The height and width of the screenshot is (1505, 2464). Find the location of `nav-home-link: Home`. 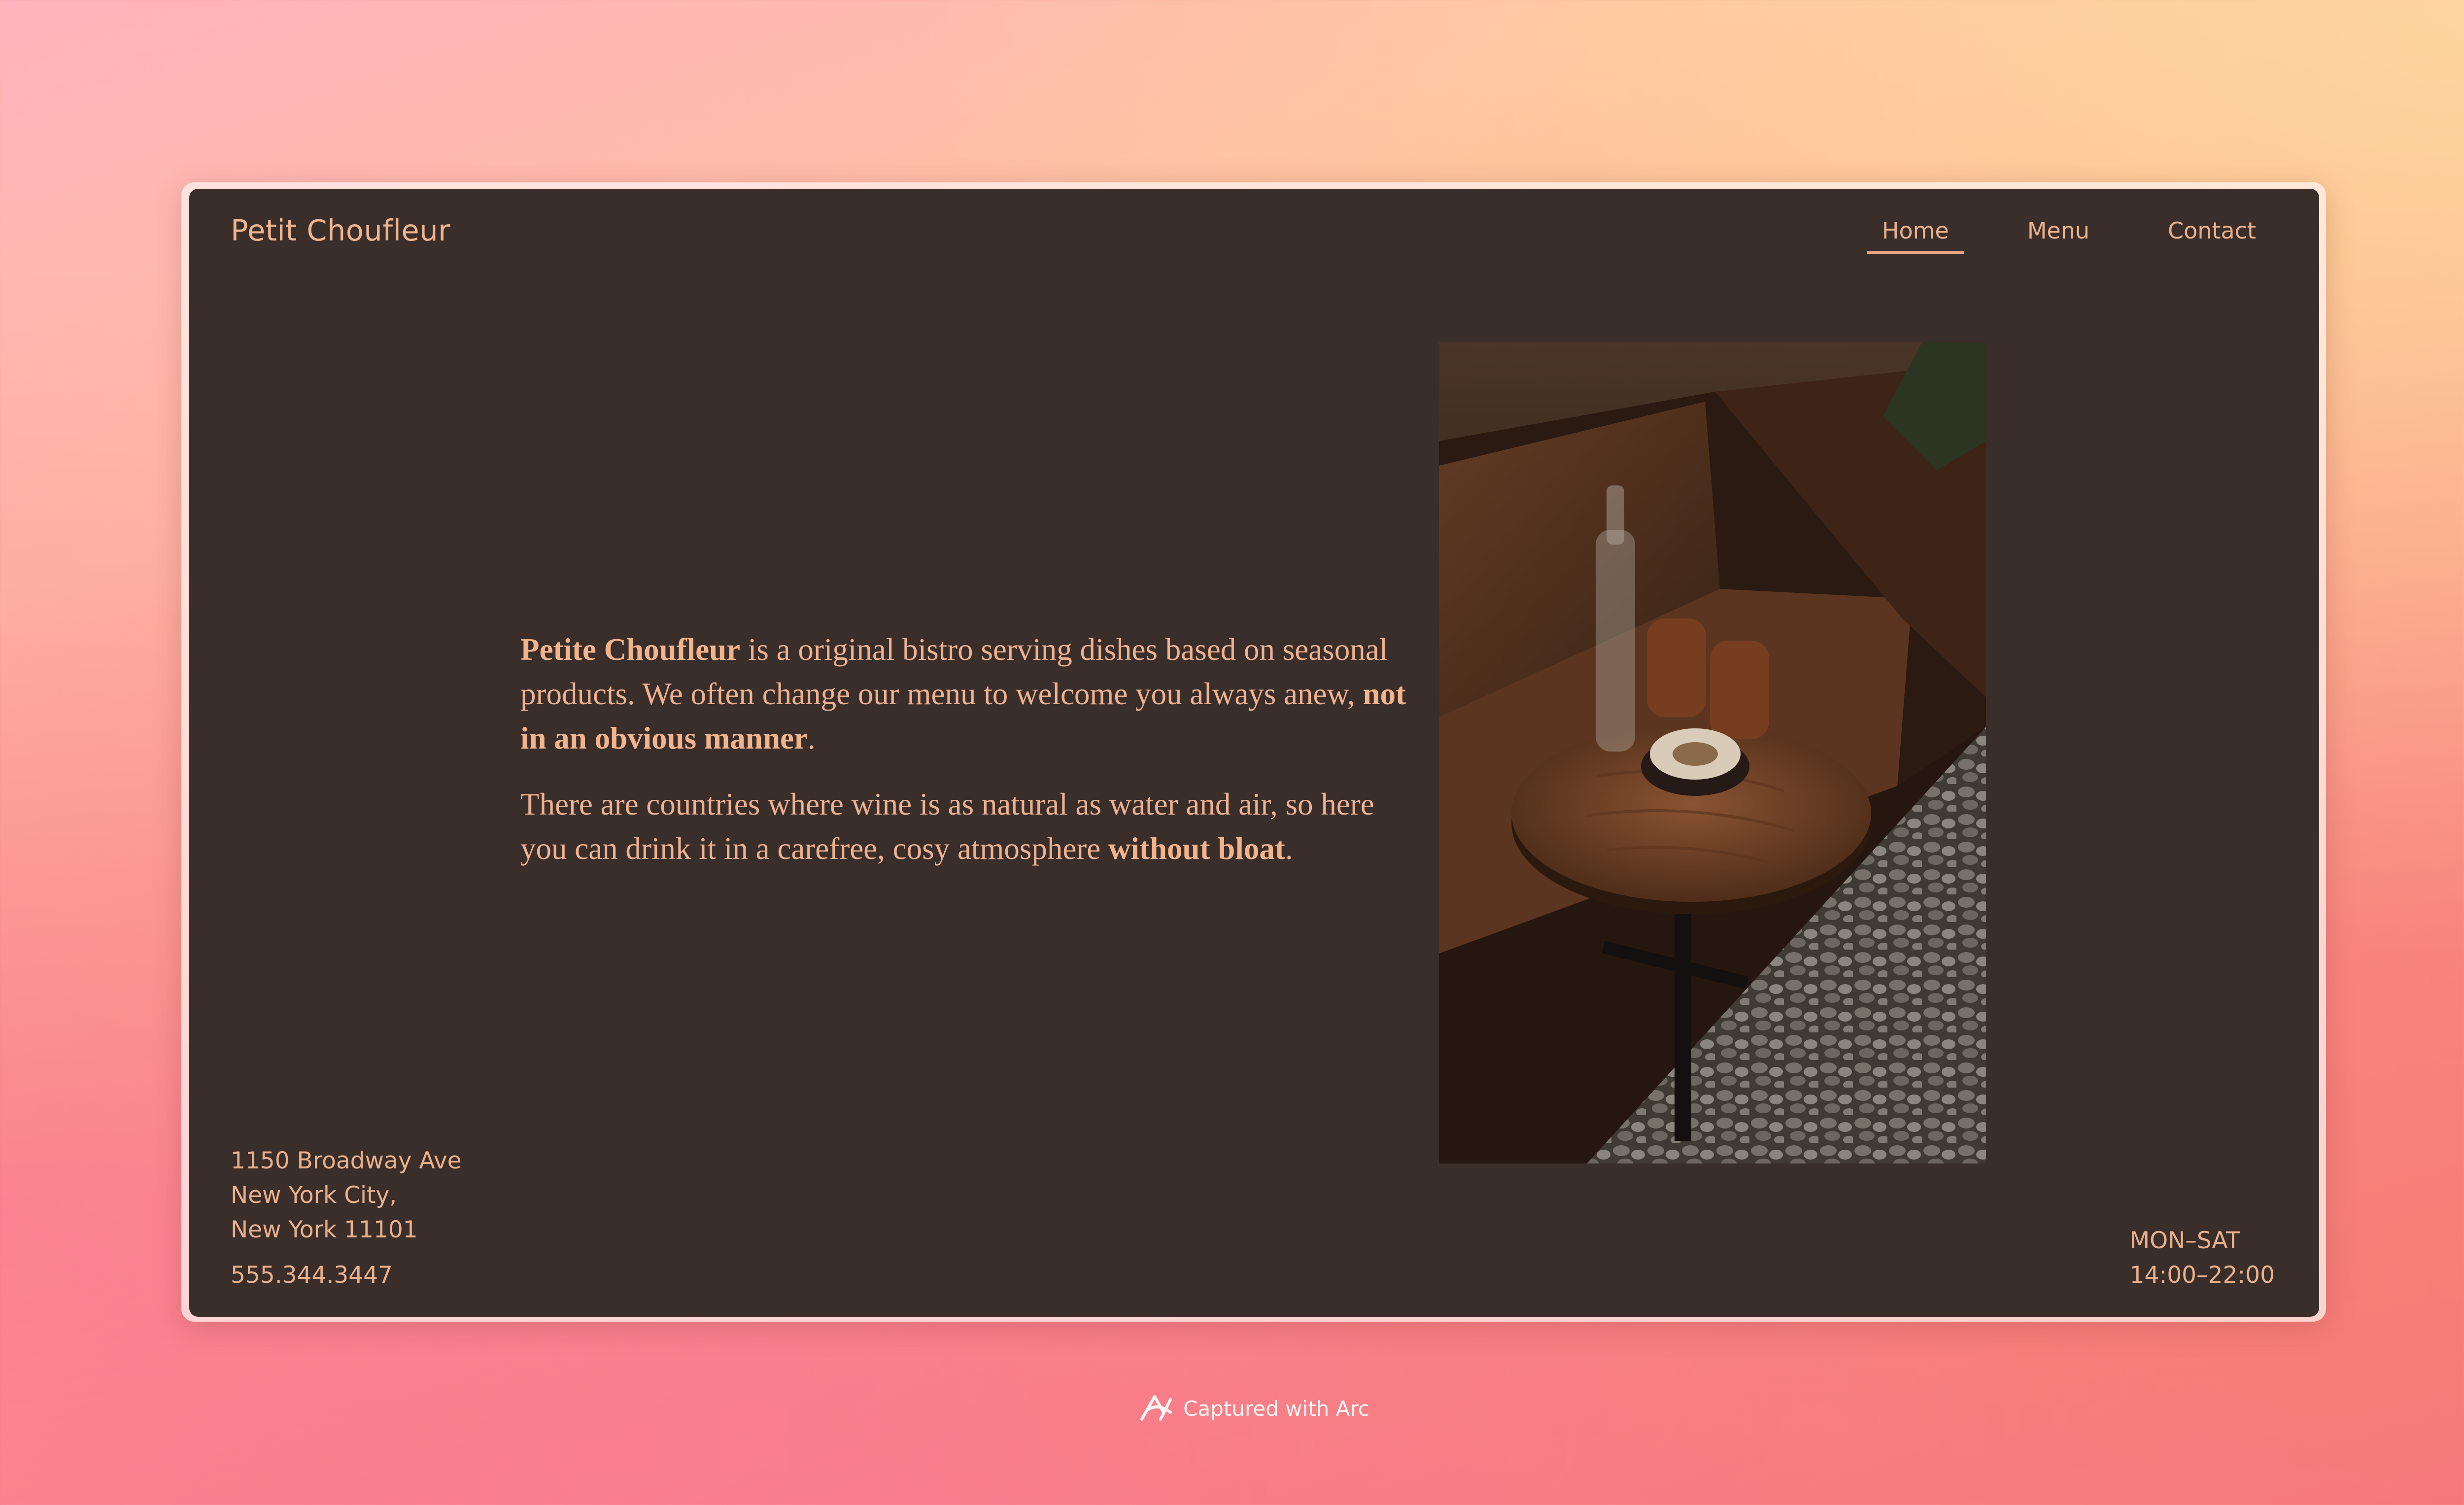

nav-home-link: Home is located at coordinates (1915, 235).